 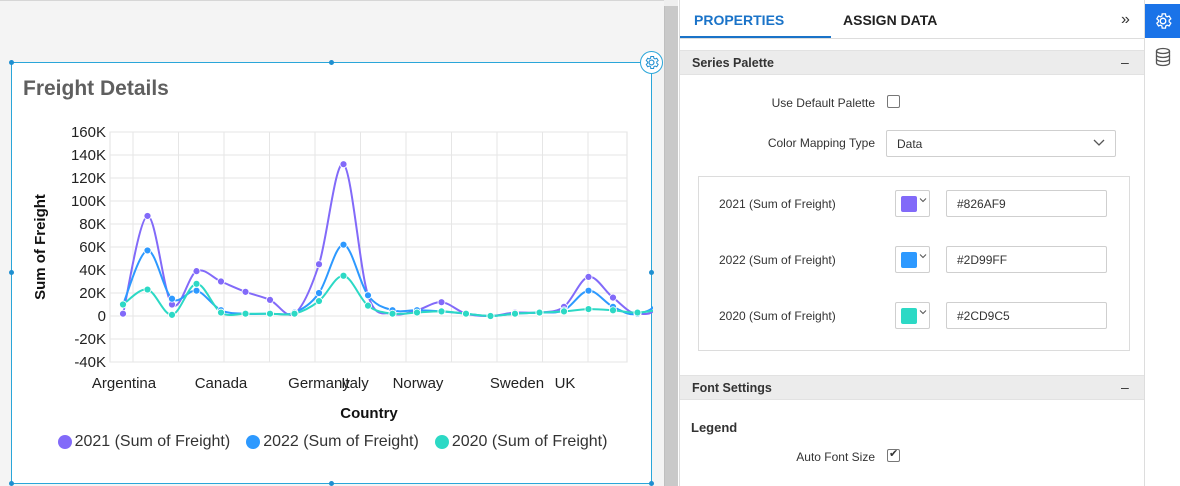 I want to click on resize-handle-right, so click(x=651, y=272).